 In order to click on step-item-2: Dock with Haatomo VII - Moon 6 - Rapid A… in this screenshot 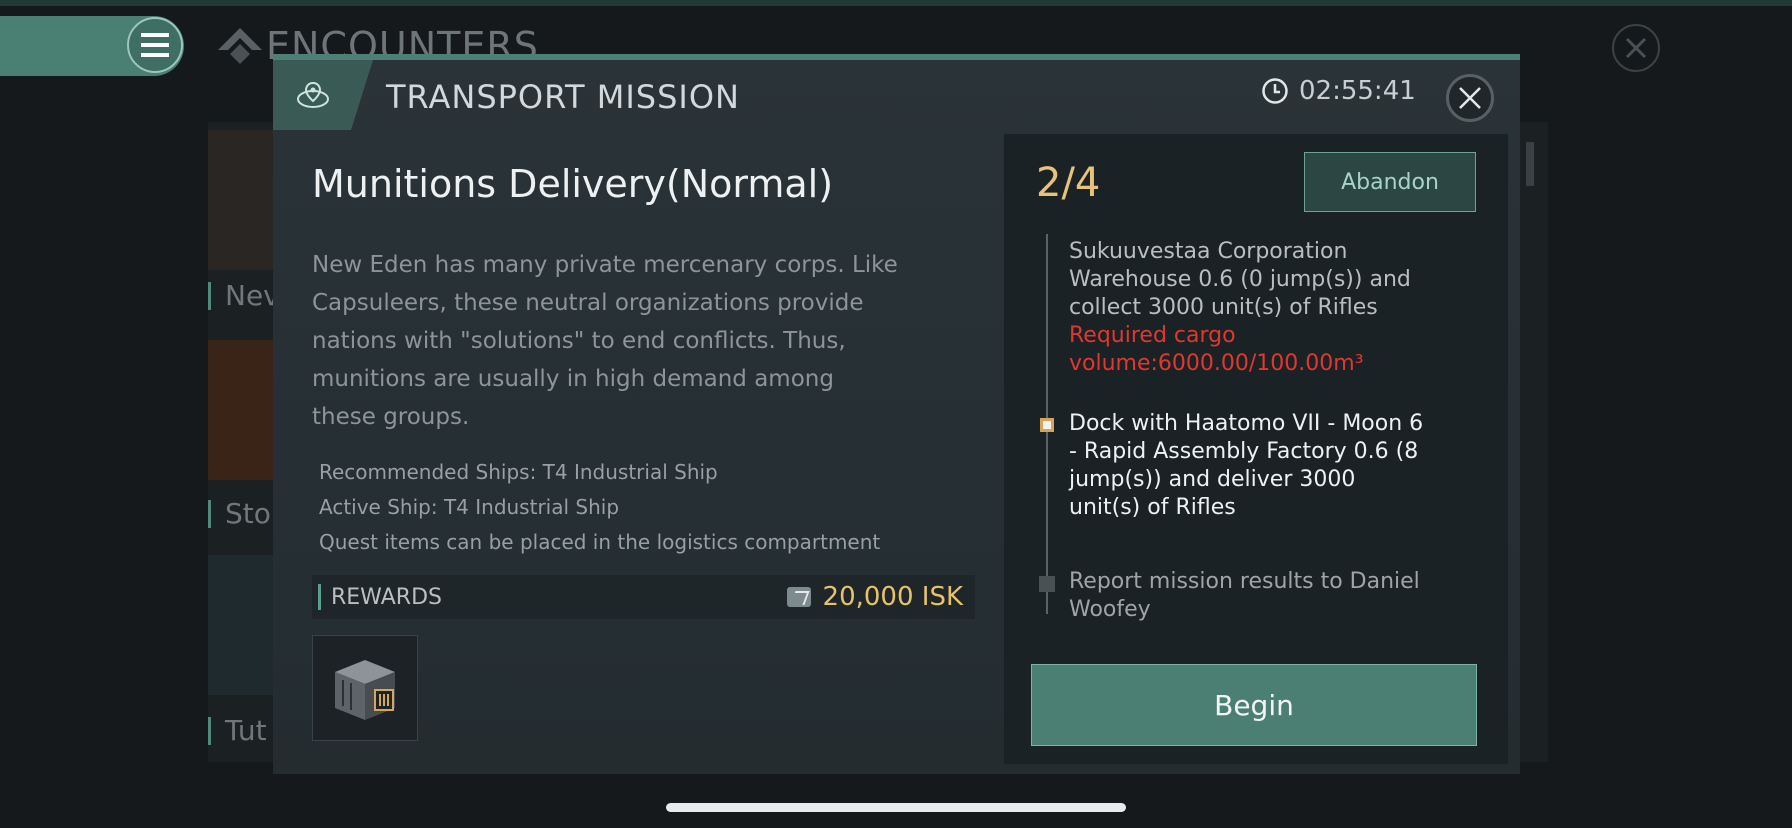, I will do `click(1249, 466)`.